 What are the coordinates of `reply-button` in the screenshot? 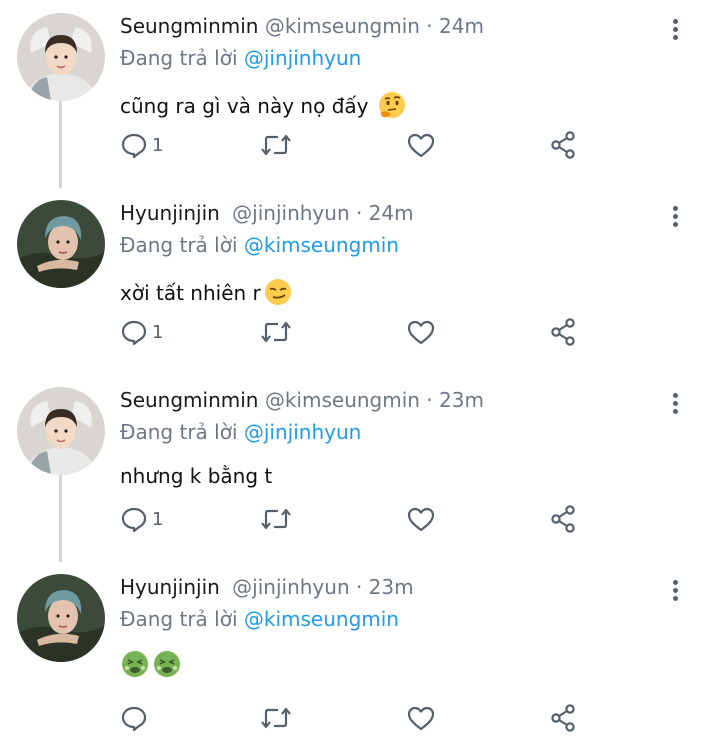 It's located at (134, 718).